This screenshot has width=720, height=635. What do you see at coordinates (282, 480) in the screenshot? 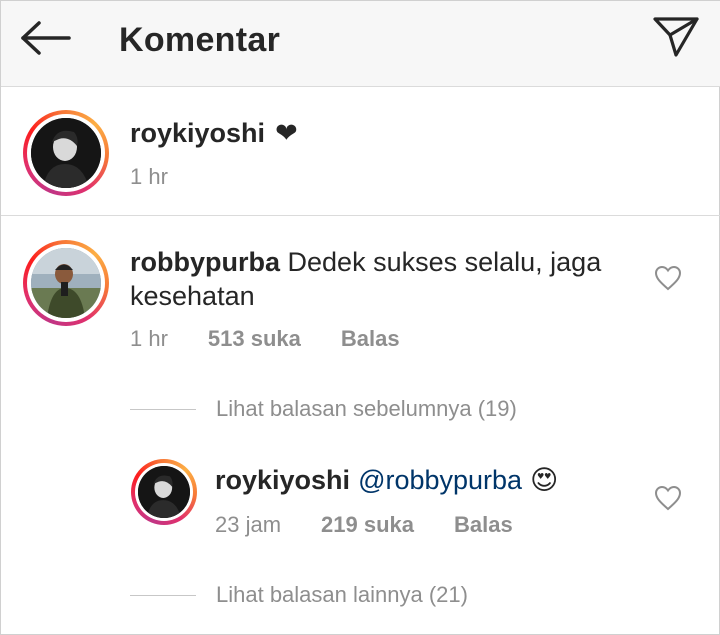
I see `reply-username: roykiyoshi` at bounding box center [282, 480].